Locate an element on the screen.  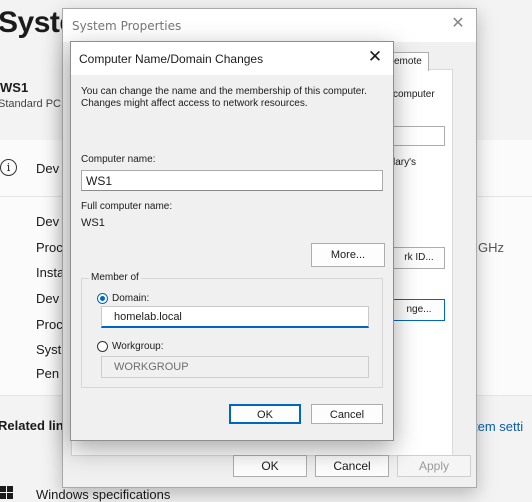
domain-input: homelab.local is located at coordinates (235, 317).